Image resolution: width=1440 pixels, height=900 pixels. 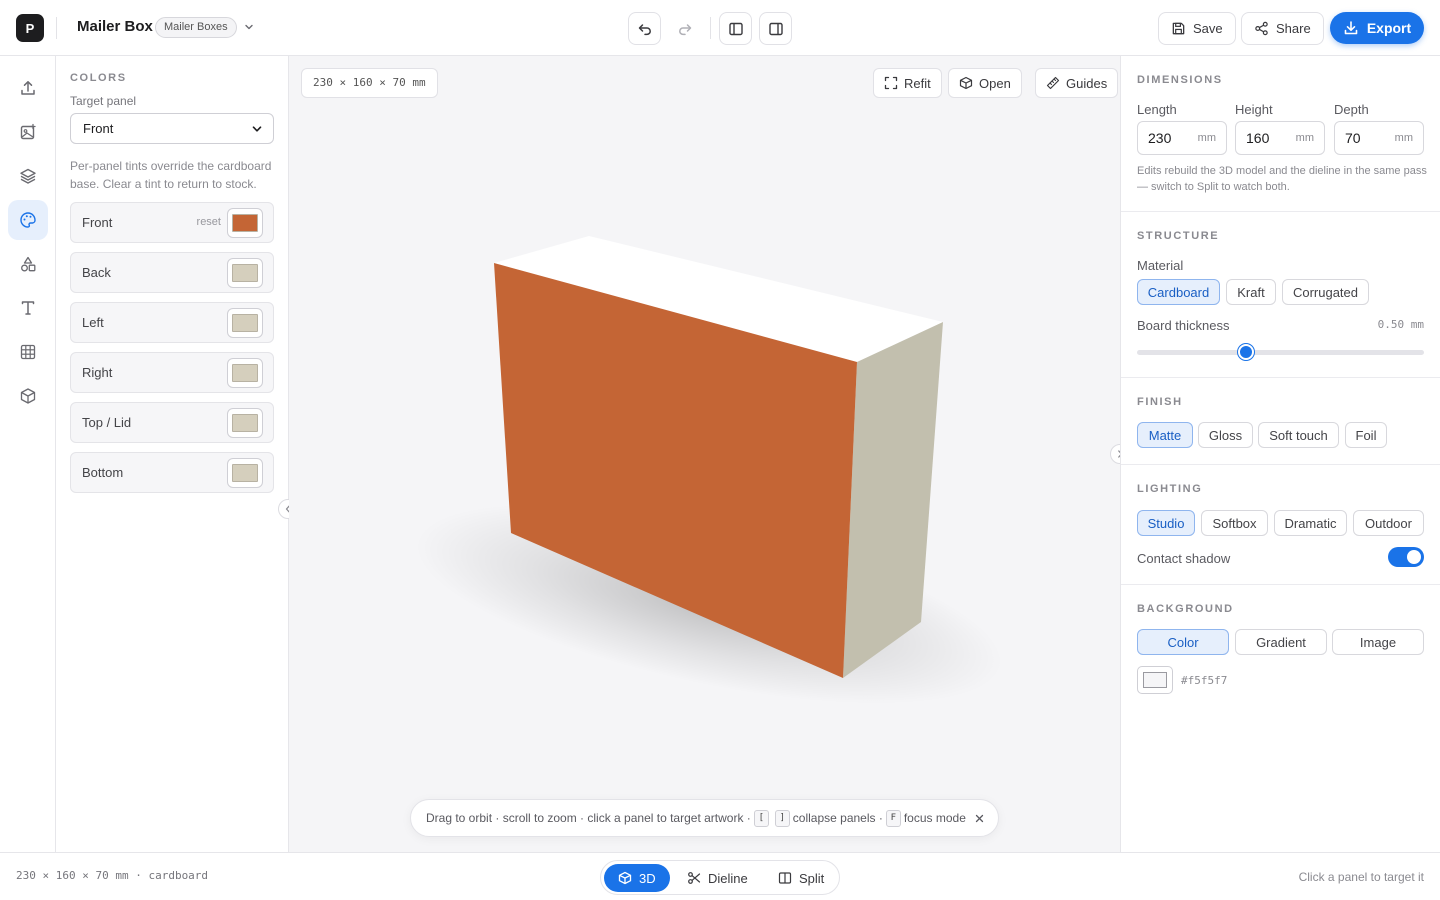 What do you see at coordinates (801, 878) in the screenshot?
I see `mode-split-button: Split` at bounding box center [801, 878].